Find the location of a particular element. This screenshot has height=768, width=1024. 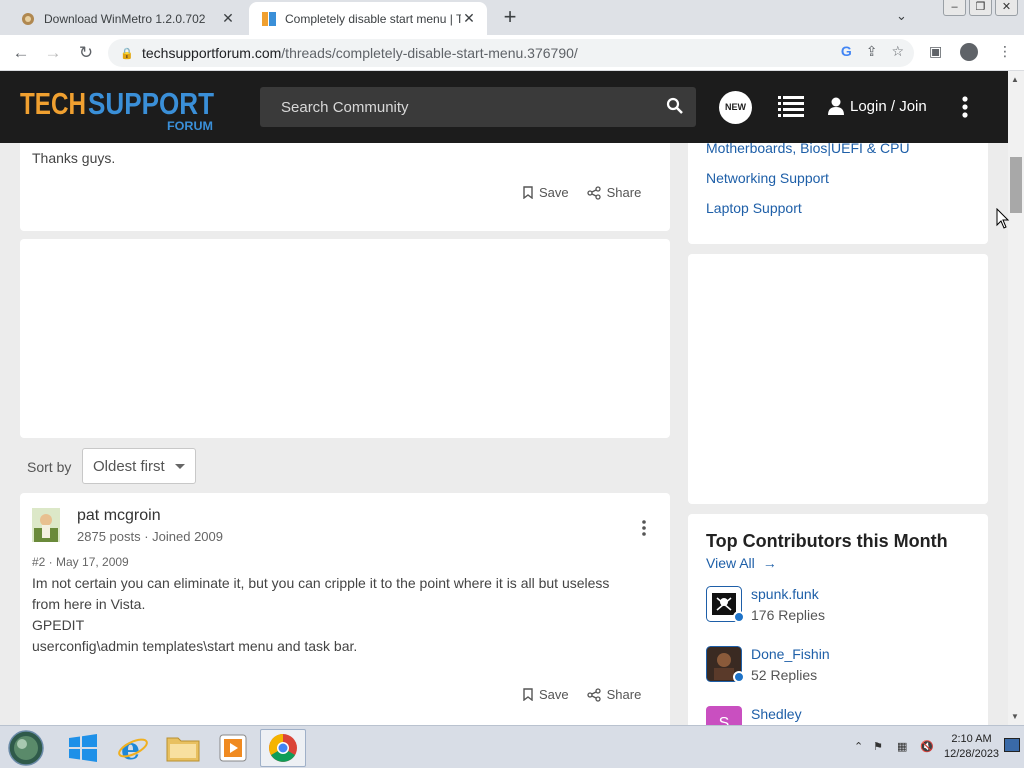

search-community-input: Search Community is located at coordinates (478, 107).